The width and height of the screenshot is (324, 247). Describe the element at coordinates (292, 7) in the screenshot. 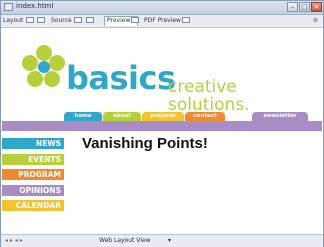

I see `minimize-button: –` at that location.